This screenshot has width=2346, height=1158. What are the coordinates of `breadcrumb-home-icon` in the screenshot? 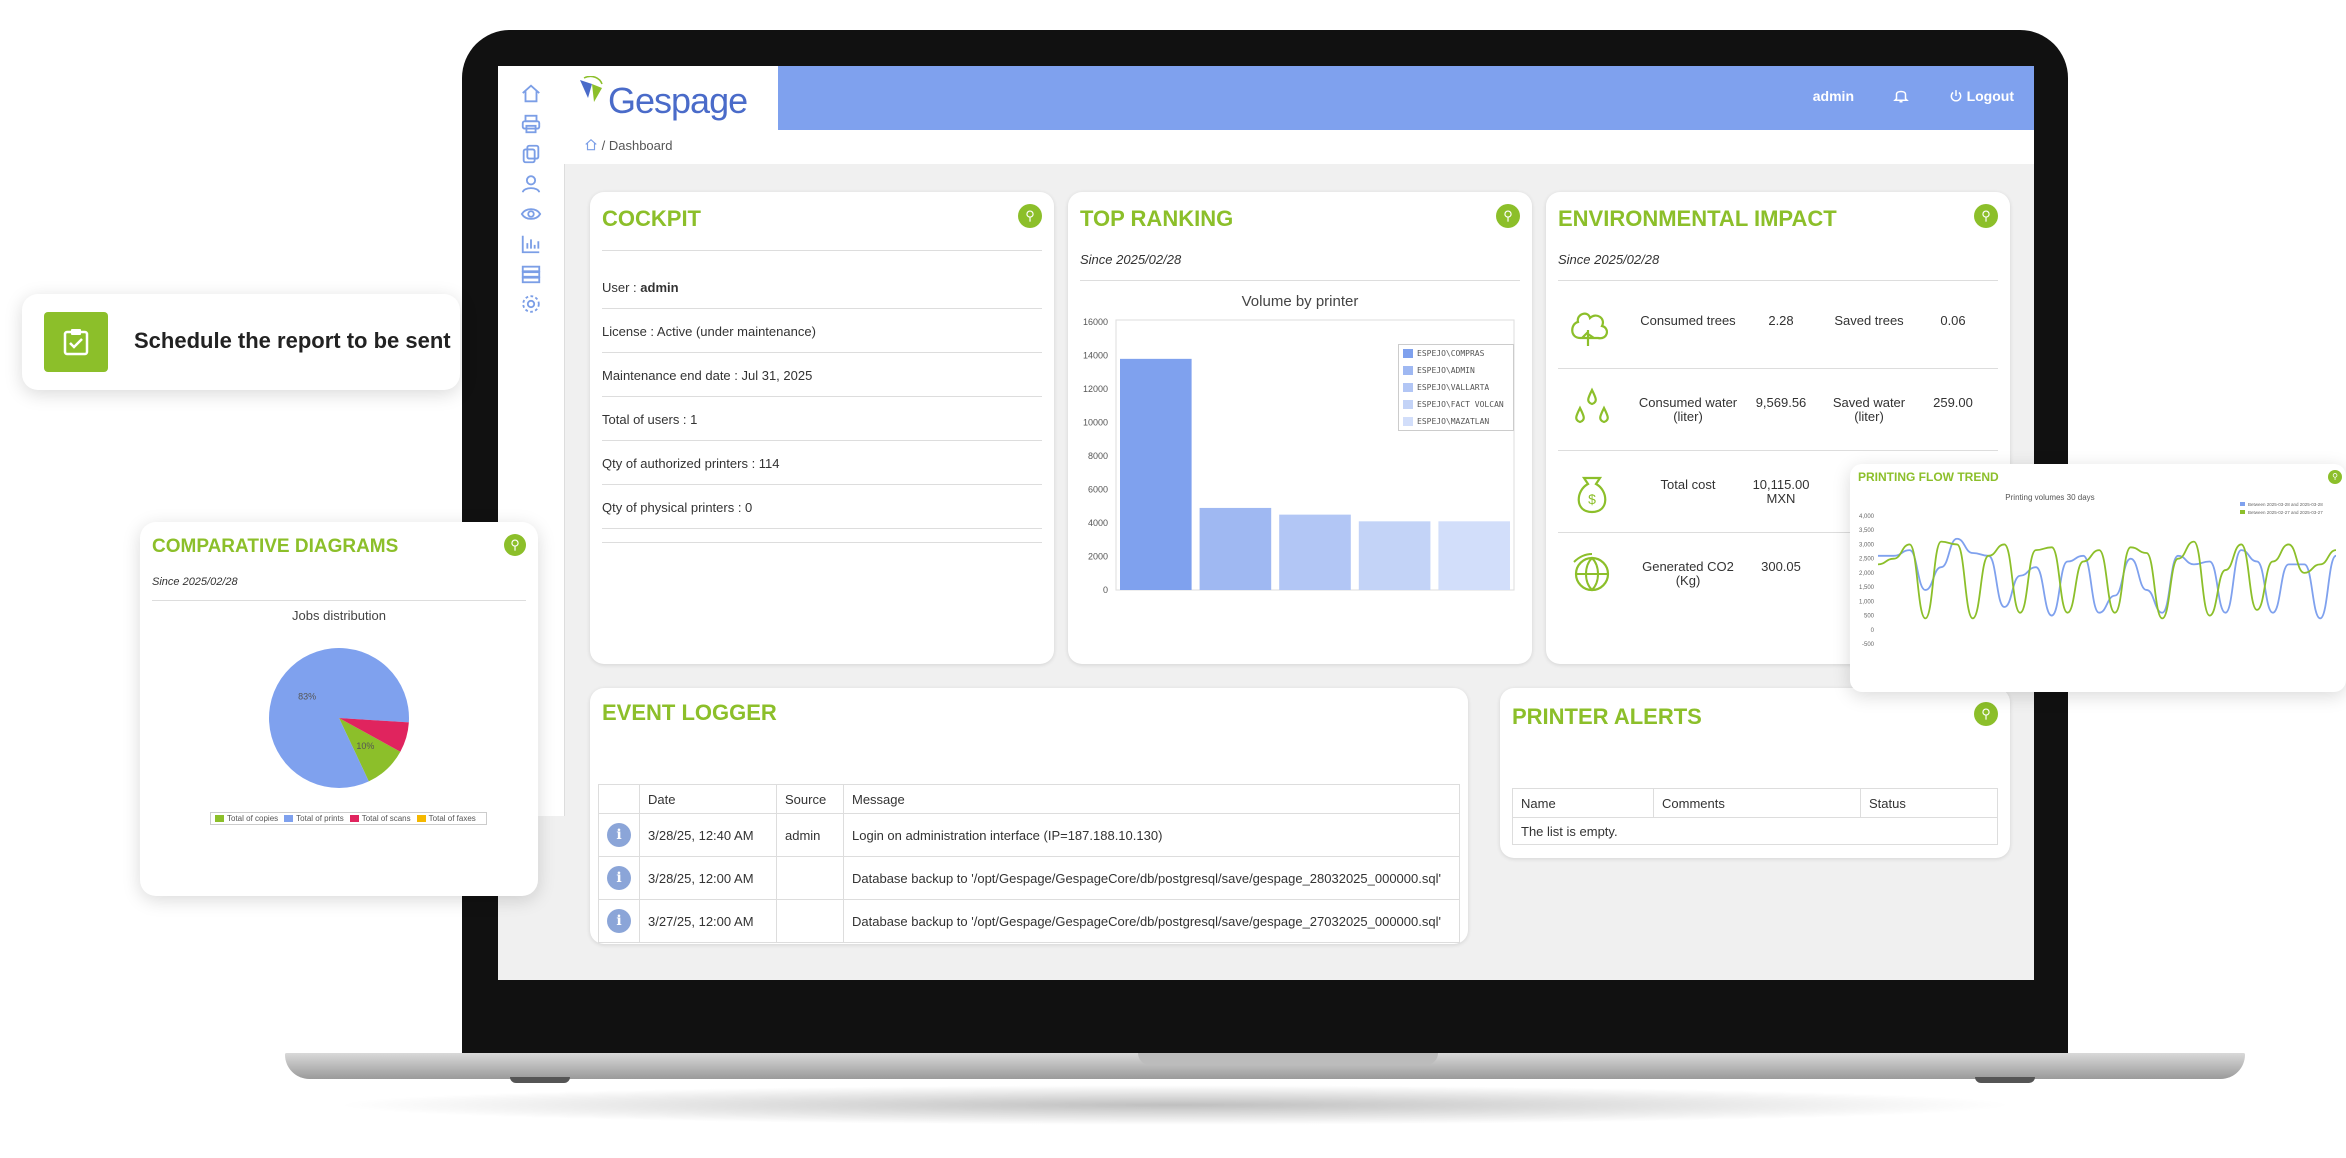 It's located at (591, 145).